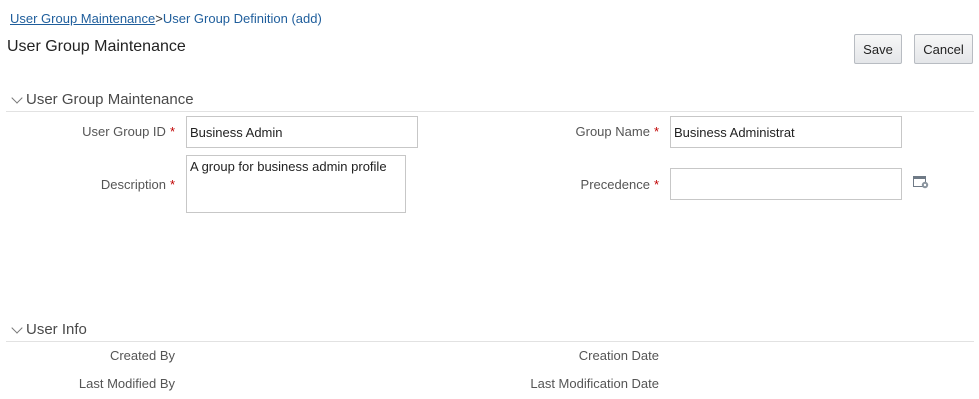 This screenshot has width=979, height=399. What do you see at coordinates (96, 46) in the screenshot?
I see `page-title: User Group Maintenance` at bounding box center [96, 46].